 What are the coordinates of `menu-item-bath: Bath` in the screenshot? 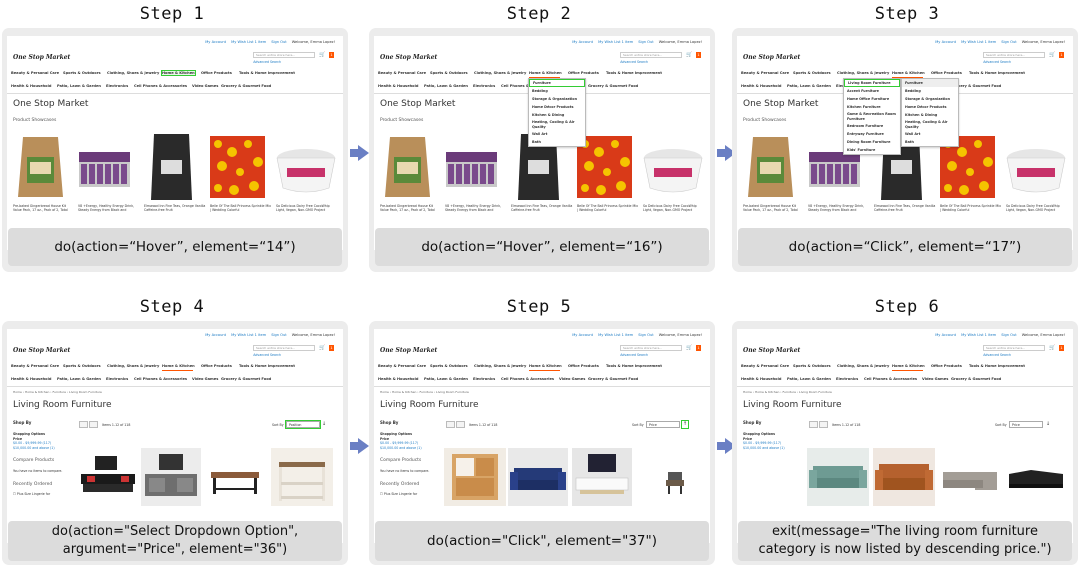 It's located at (557, 142).